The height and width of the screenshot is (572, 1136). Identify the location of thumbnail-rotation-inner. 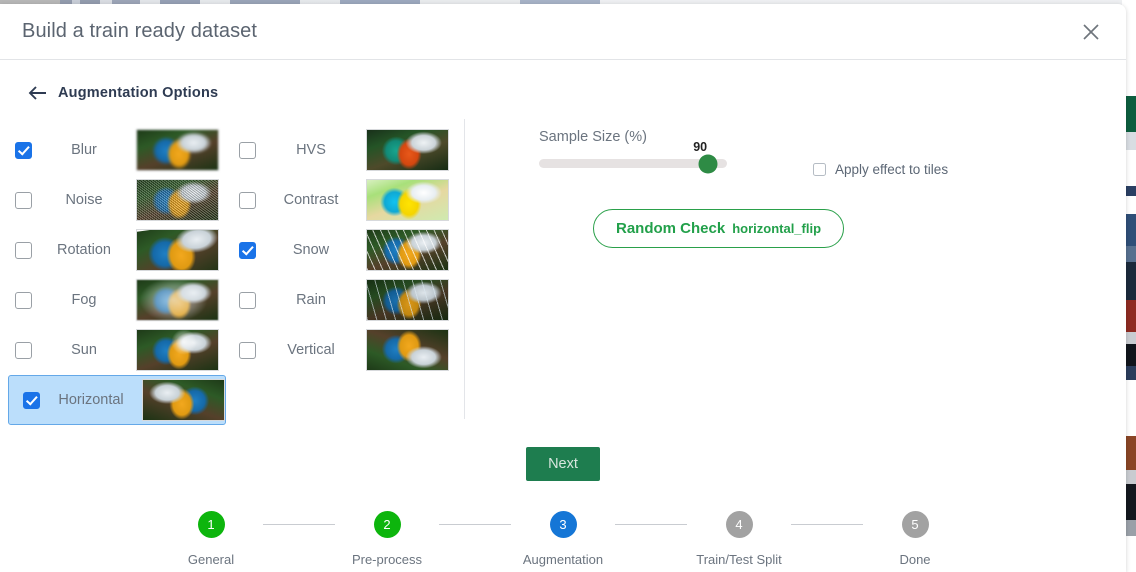
(177, 250).